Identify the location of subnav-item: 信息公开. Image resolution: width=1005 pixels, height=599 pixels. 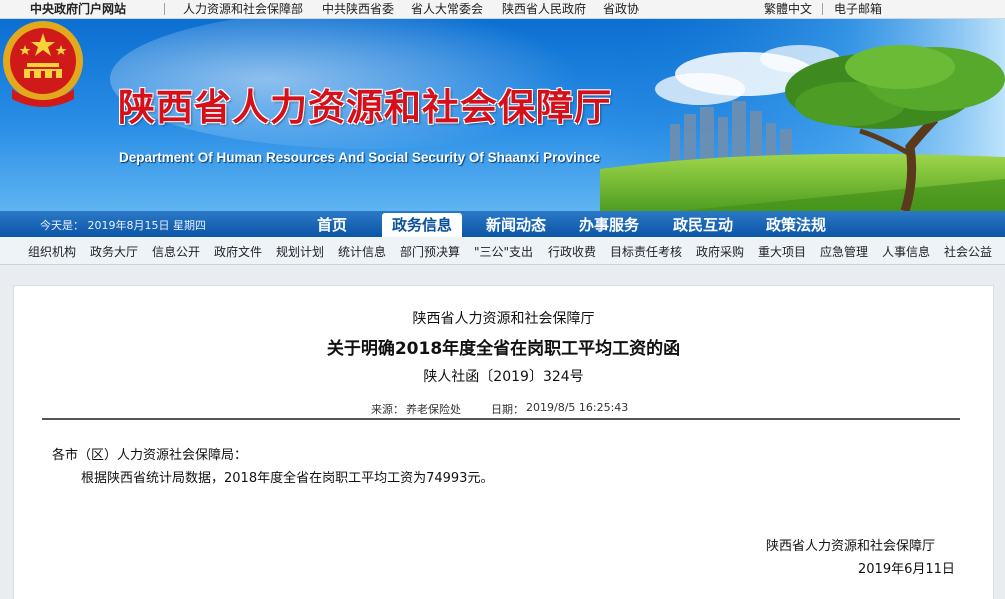
(176, 251).